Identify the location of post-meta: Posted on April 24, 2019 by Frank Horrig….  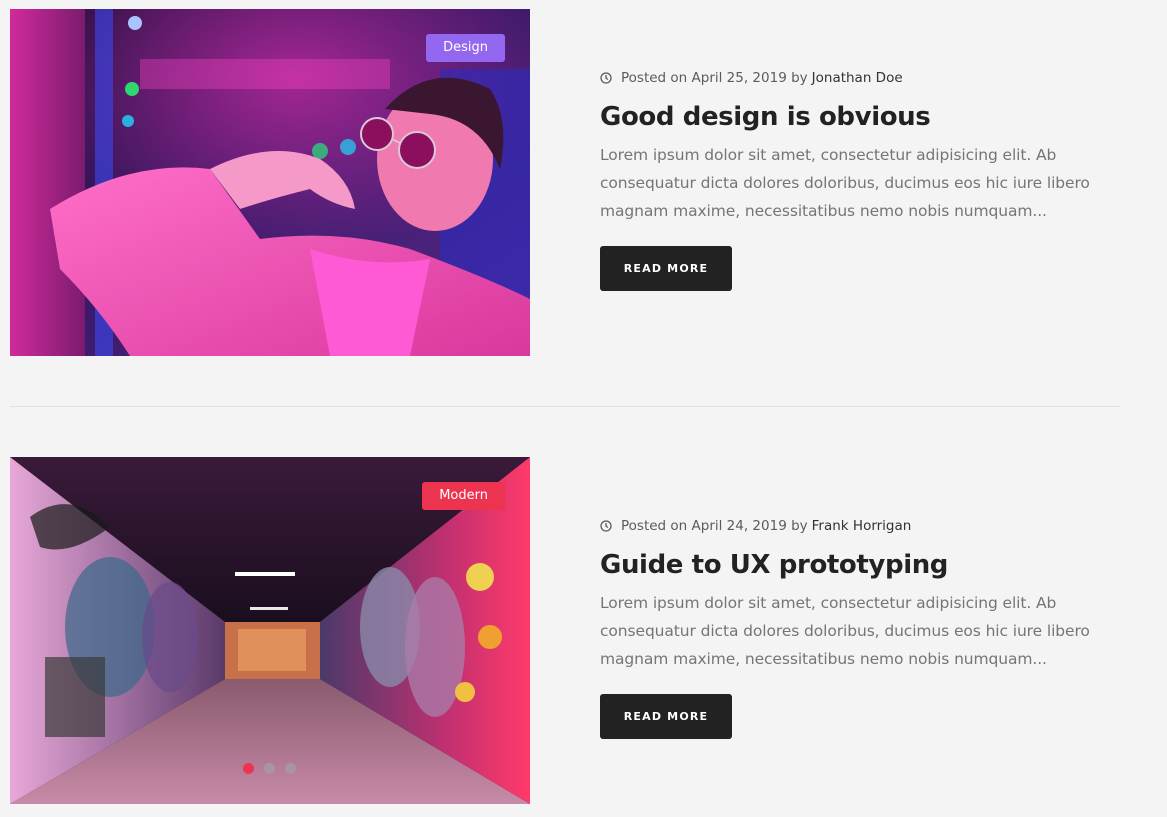
(860, 526).